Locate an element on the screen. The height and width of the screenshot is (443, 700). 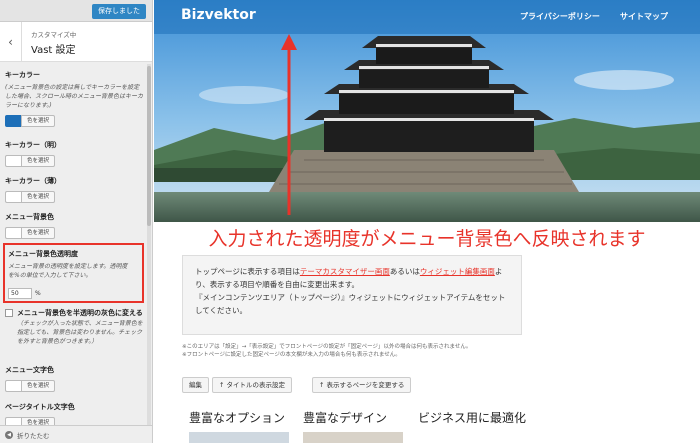
widget-edit-link: ウィジェット編集画面 is located at coordinates (457, 271).